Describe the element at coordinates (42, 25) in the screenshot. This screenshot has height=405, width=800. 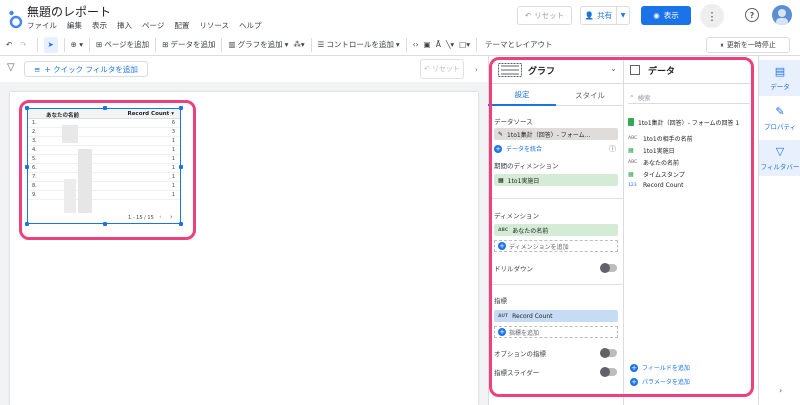
I see `menu-file: ファイル` at that location.